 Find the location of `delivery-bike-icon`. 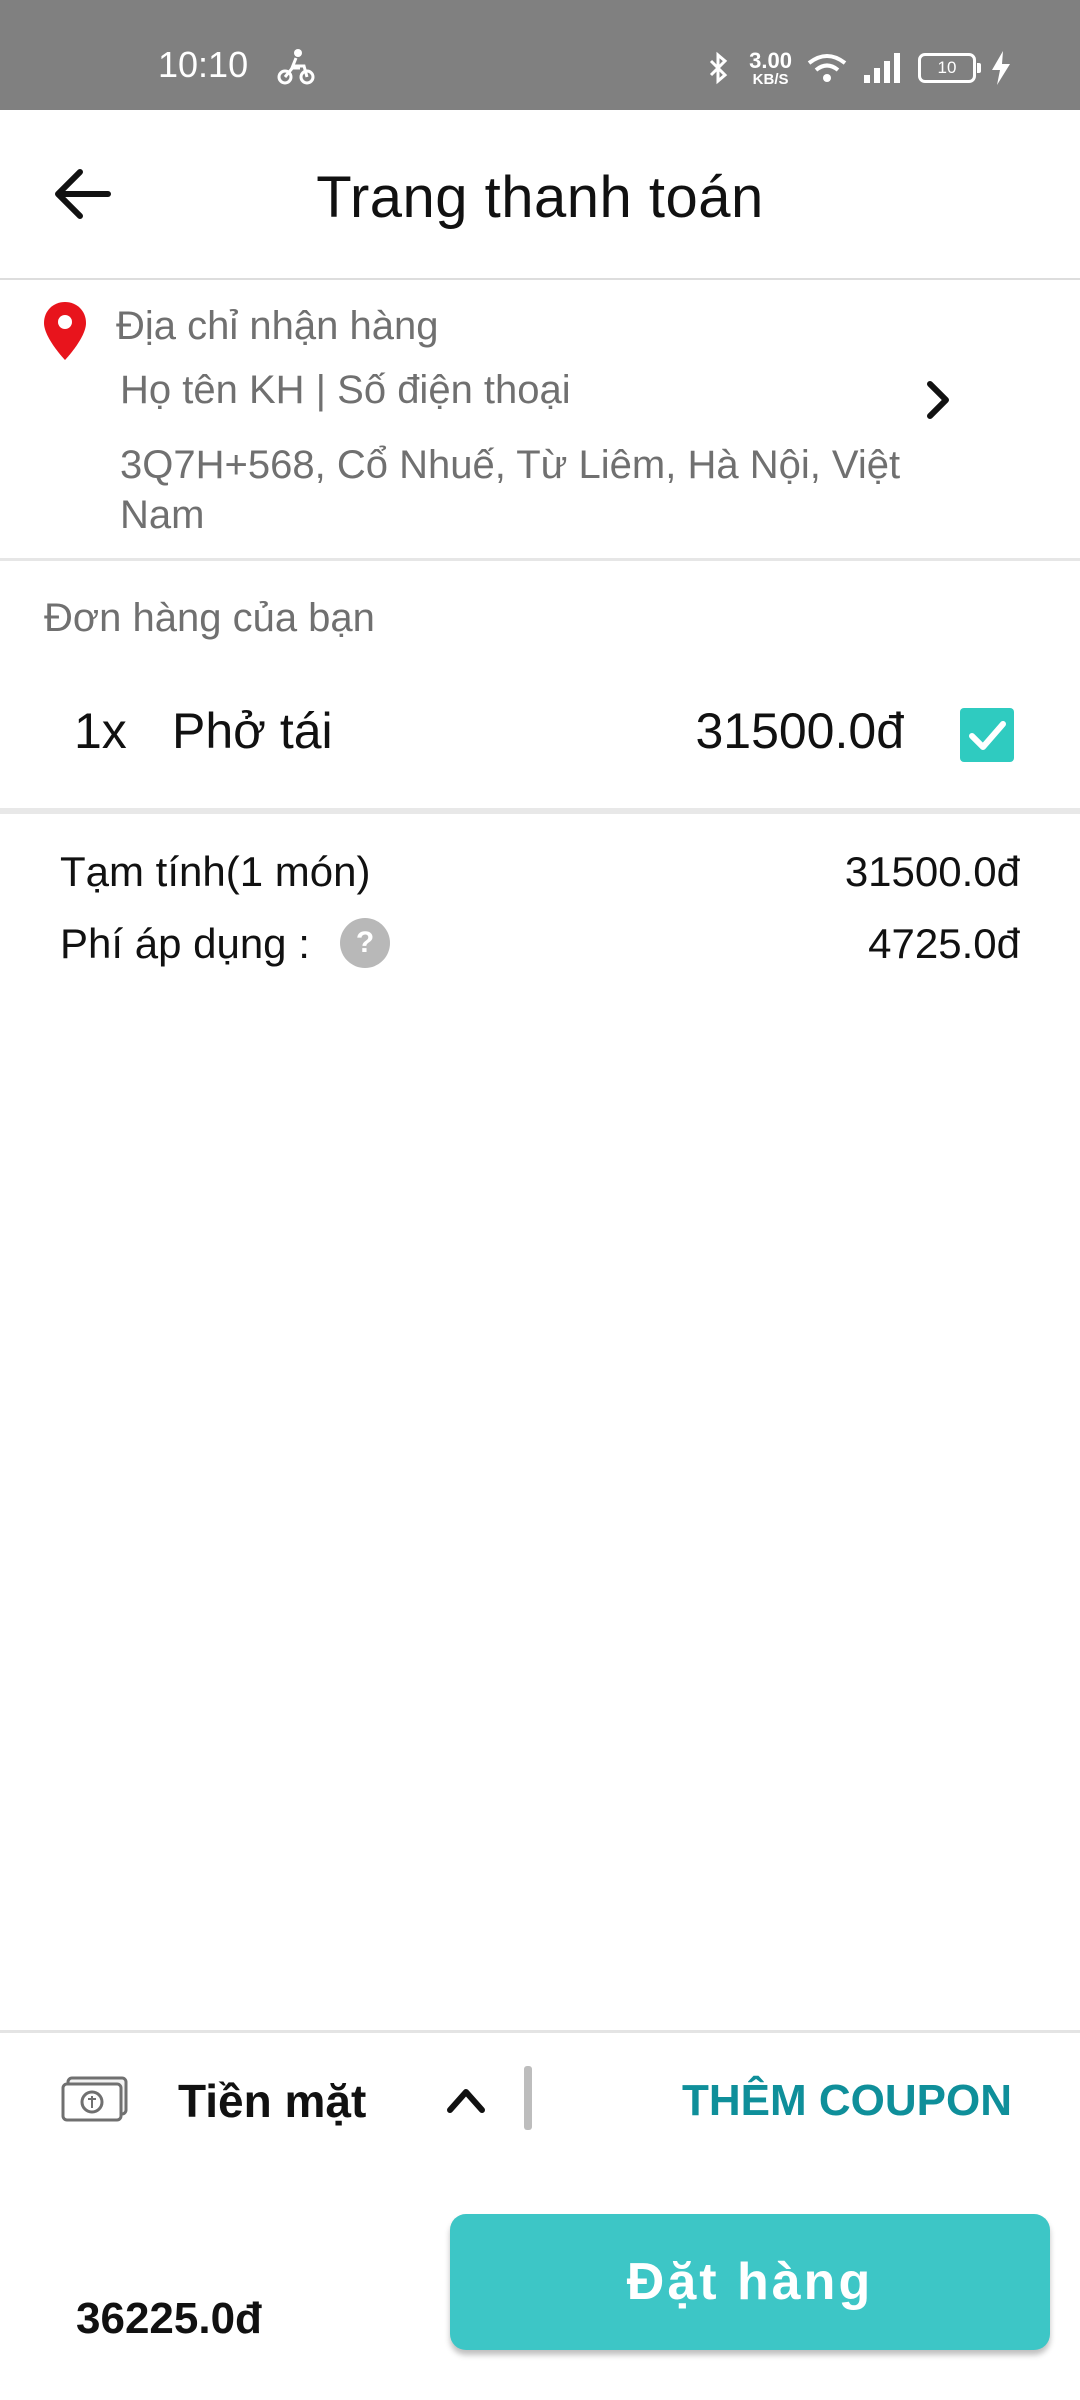

delivery-bike-icon is located at coordinates (296, 67).